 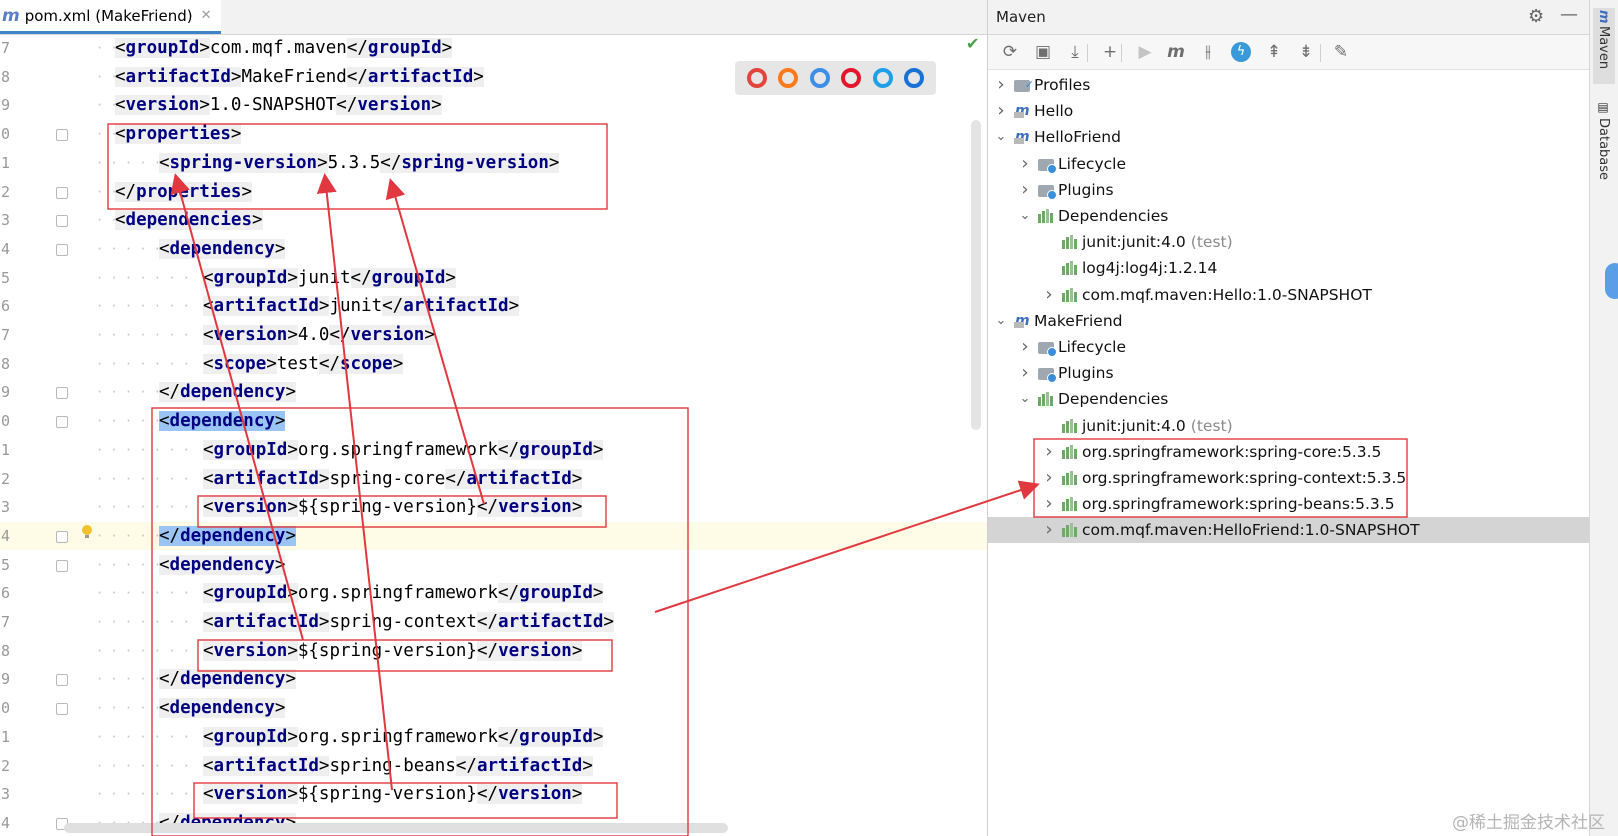 I want to click on tree-node: › Hello, so click(x=1033, y=111).